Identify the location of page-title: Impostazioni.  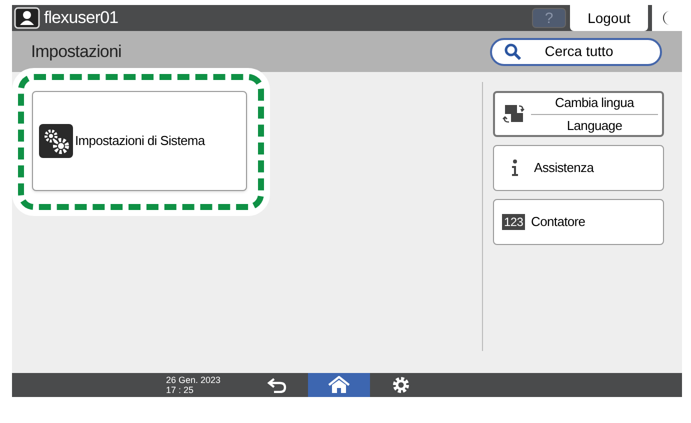
(76, 51).